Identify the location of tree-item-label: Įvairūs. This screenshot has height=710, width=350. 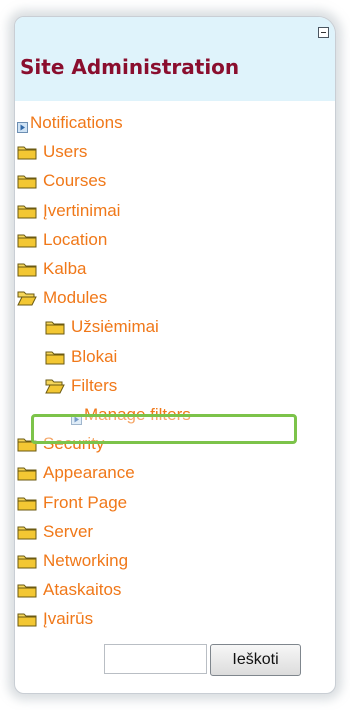
(68, 619).